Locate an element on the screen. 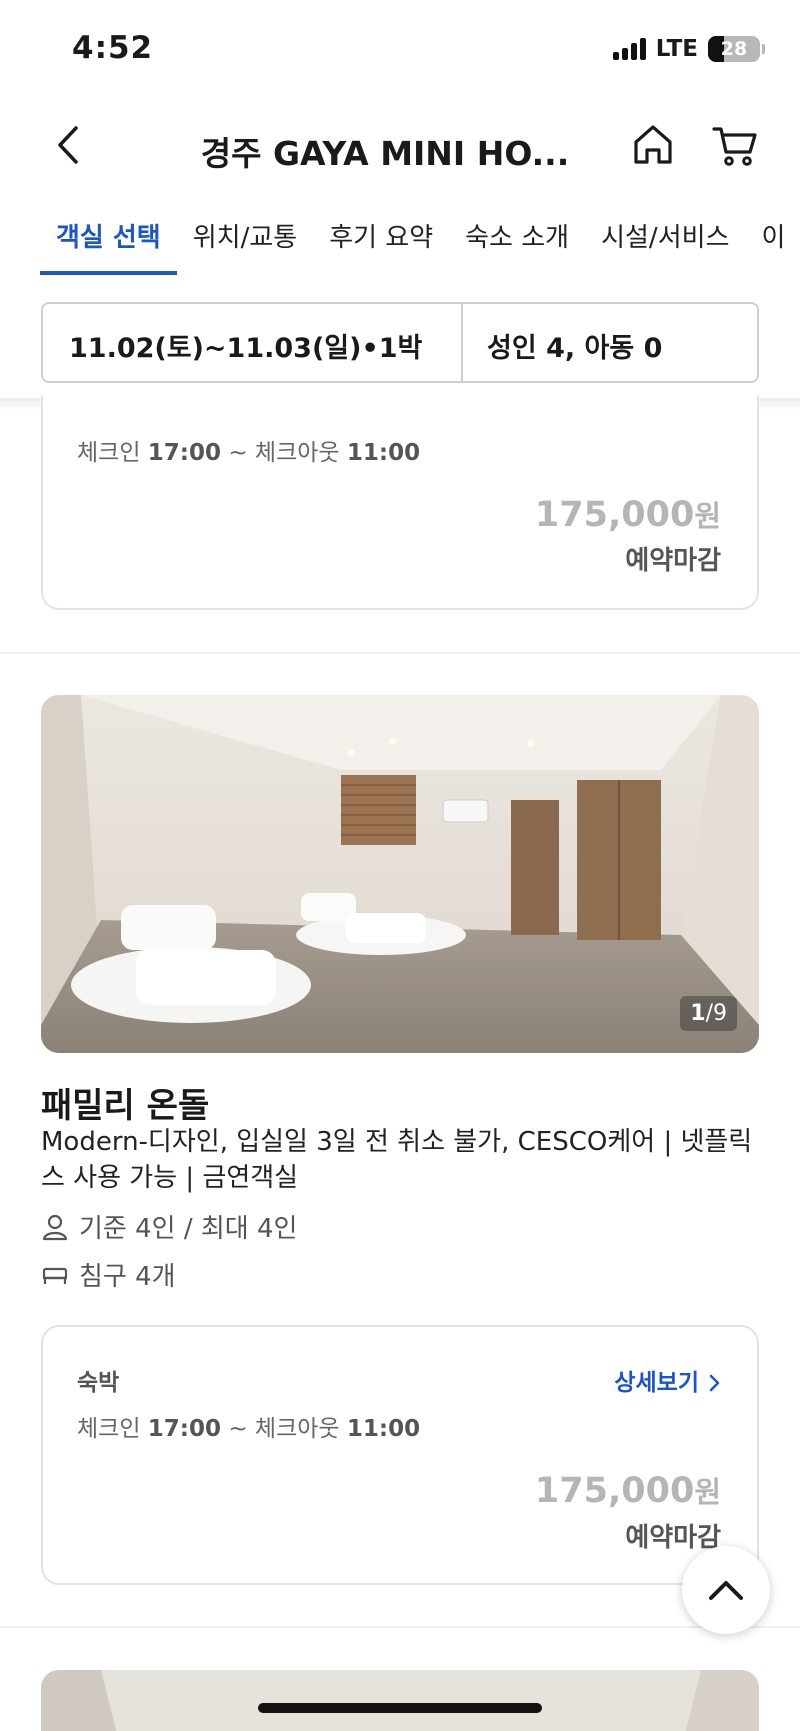  cart-icon is located at coordinates (734, 146).